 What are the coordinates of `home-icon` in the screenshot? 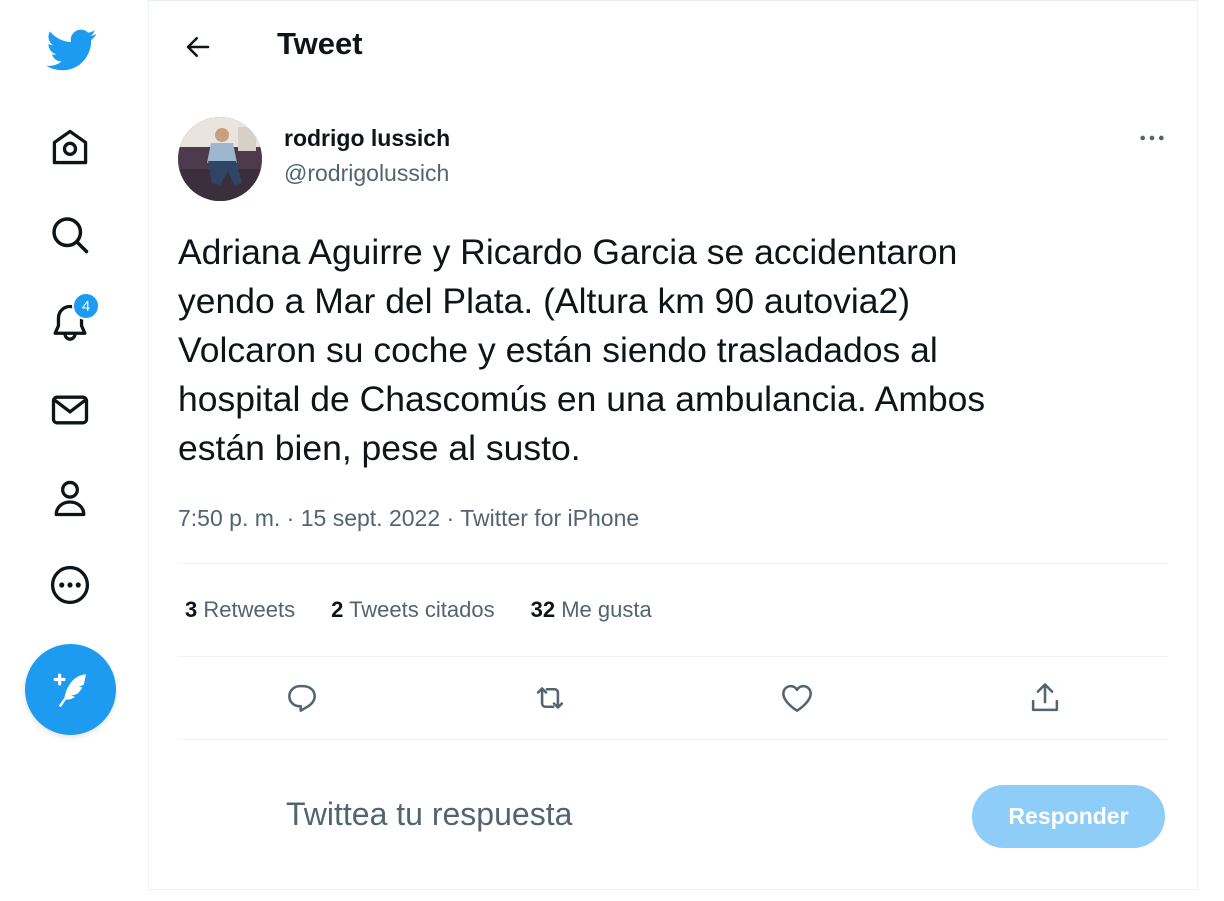 It's located at (70, 147).